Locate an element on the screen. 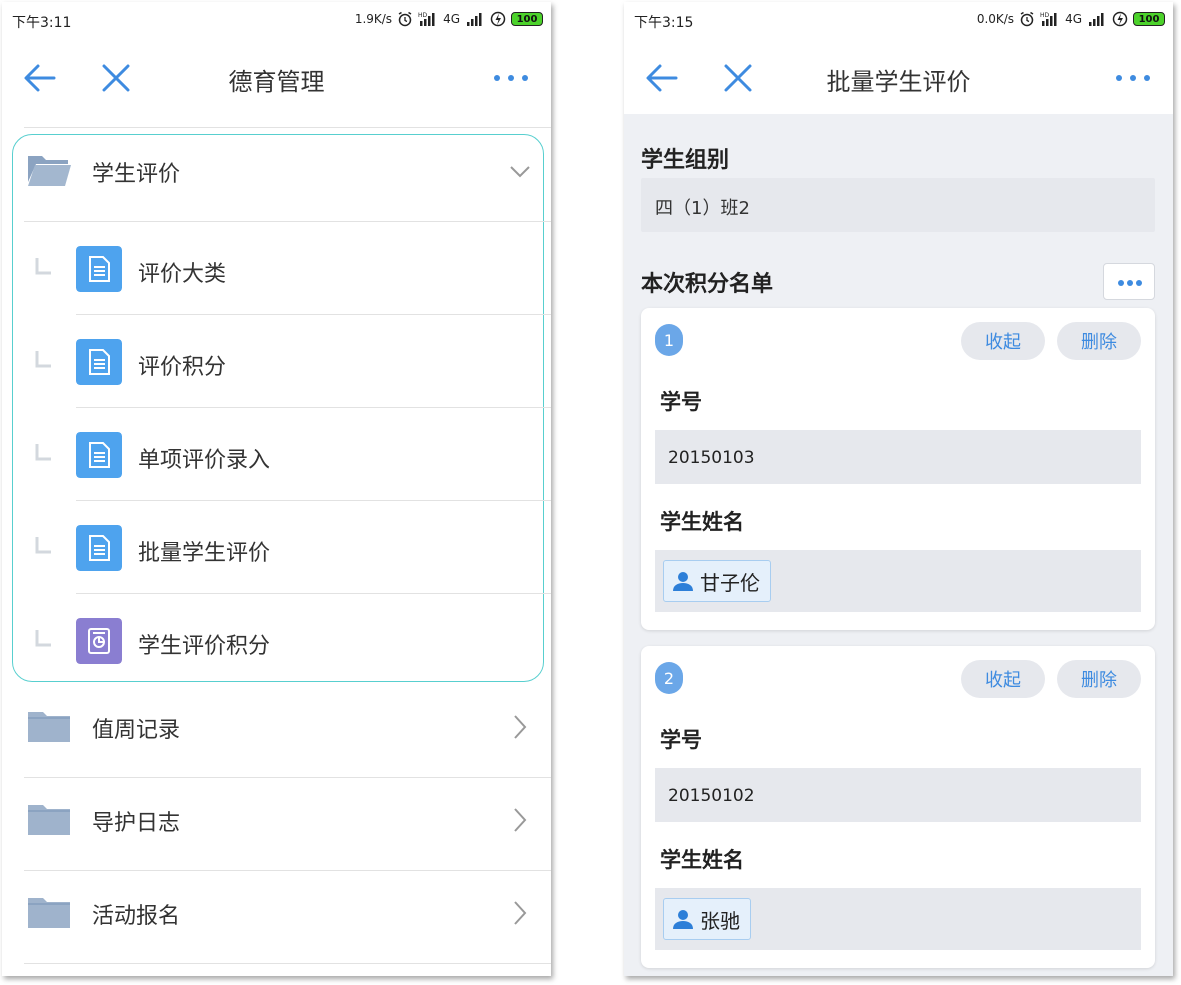 The image size is (1181, 985). child-label: 批量学生评价 is located at coordinates (204, 553).